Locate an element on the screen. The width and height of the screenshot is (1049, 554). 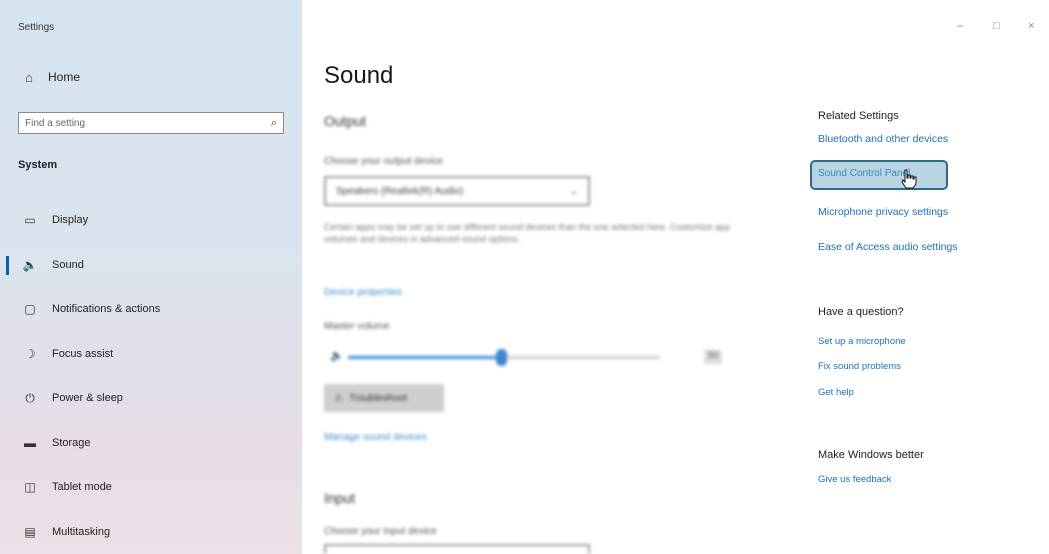
fix-sound-problems-link: Fix sound problems is located at coordinates (859, 366).